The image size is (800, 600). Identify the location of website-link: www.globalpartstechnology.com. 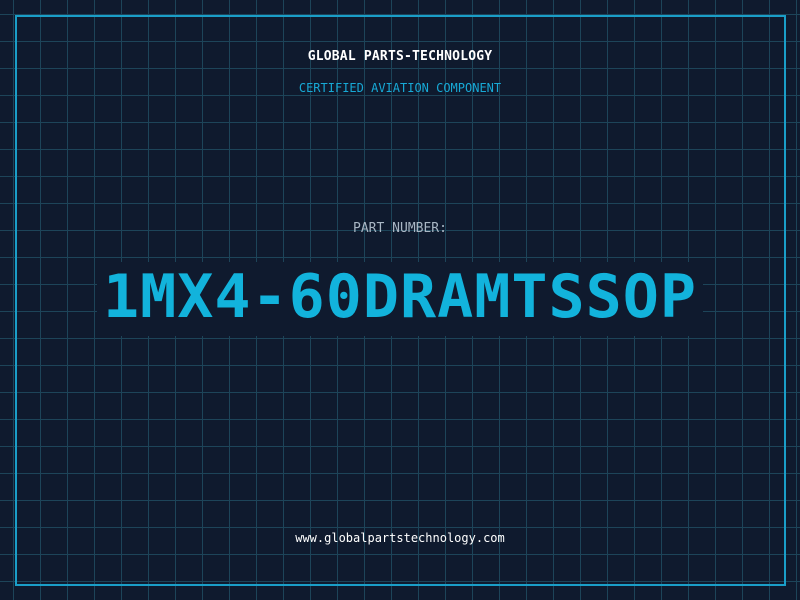
(400, 538).